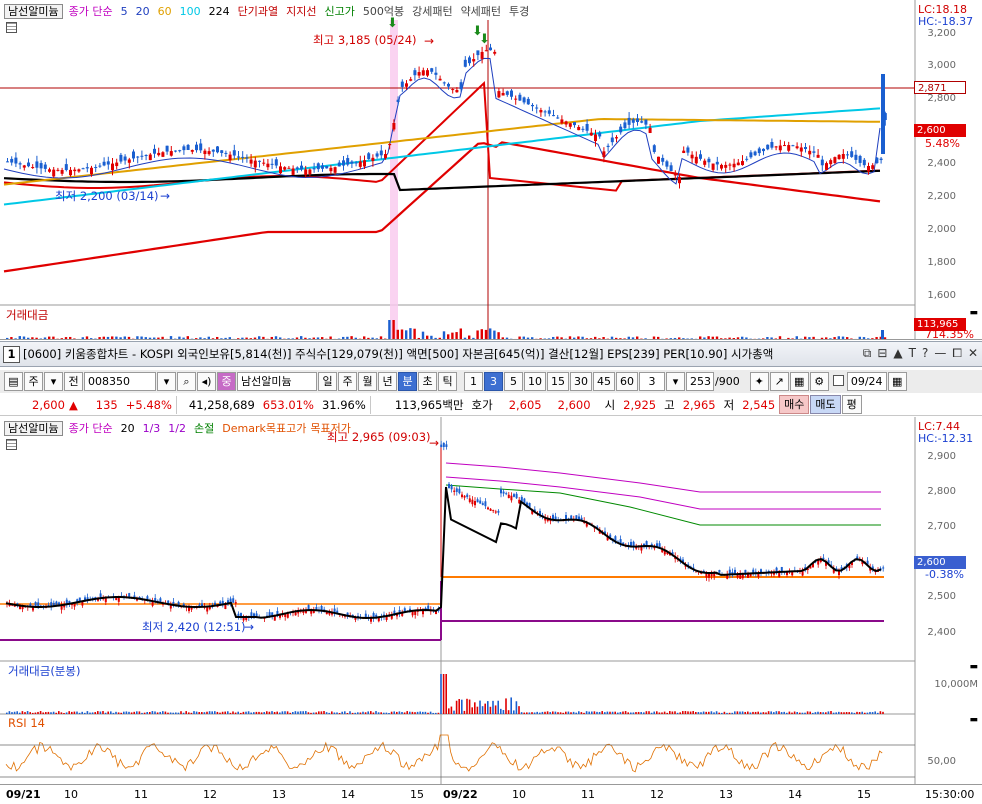 Image resolution: width=982 pixels, height=804 pixels. Describe the element at coordinates (427, 381) in the screenshot. I see `period-second: 초` at that location.